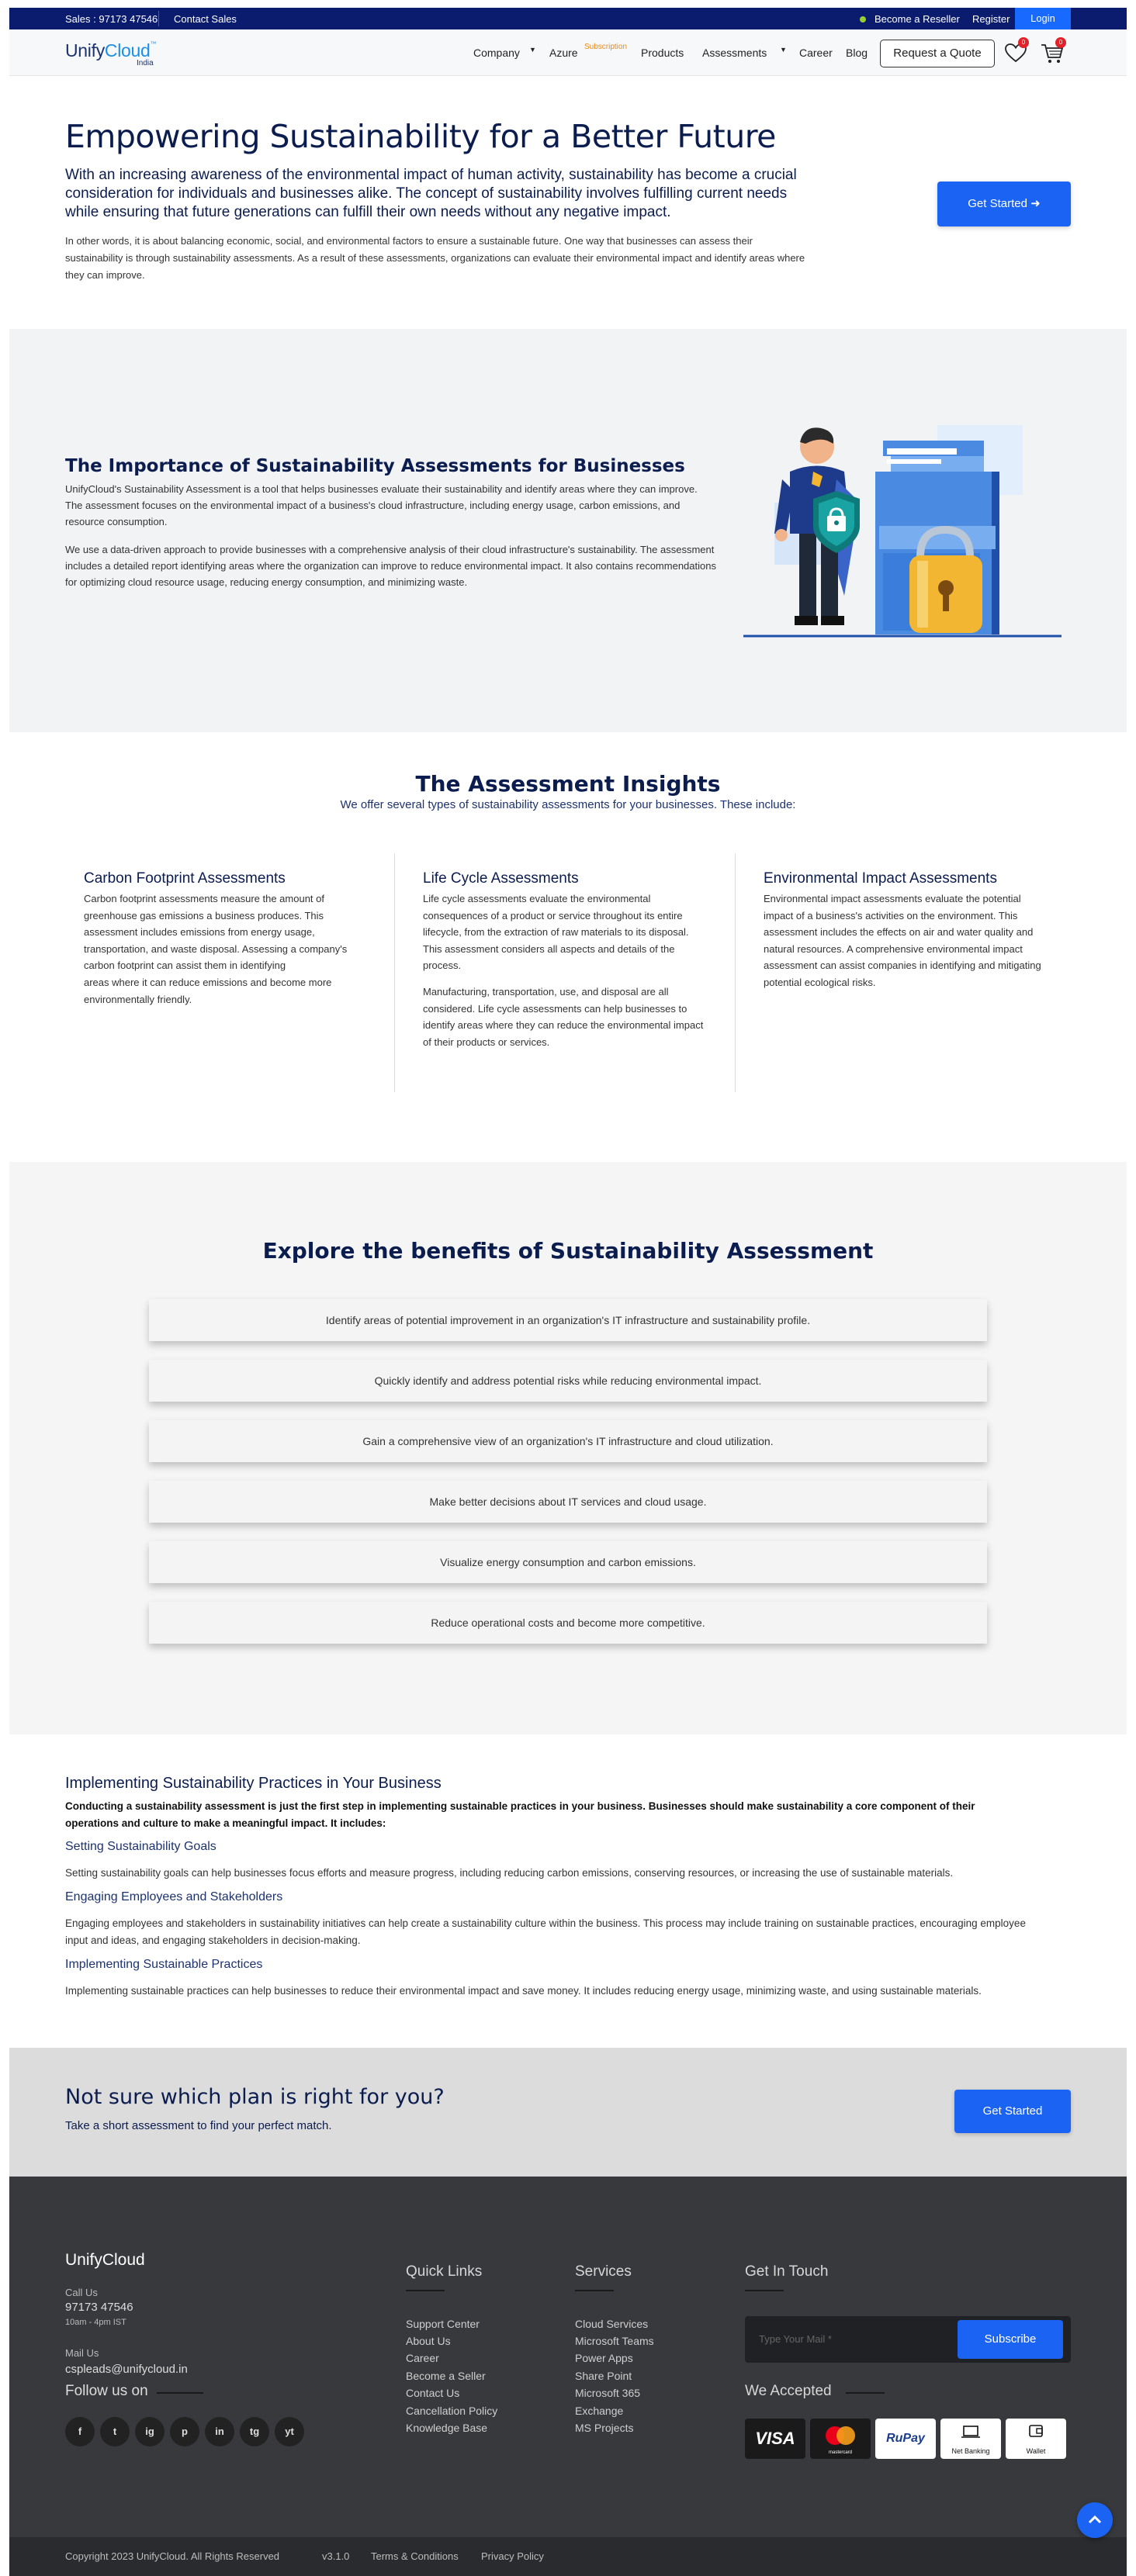 The height and width of the screenshot is (2576, 1136). I want to click on facebook-icon: f, so click(80, 2431).